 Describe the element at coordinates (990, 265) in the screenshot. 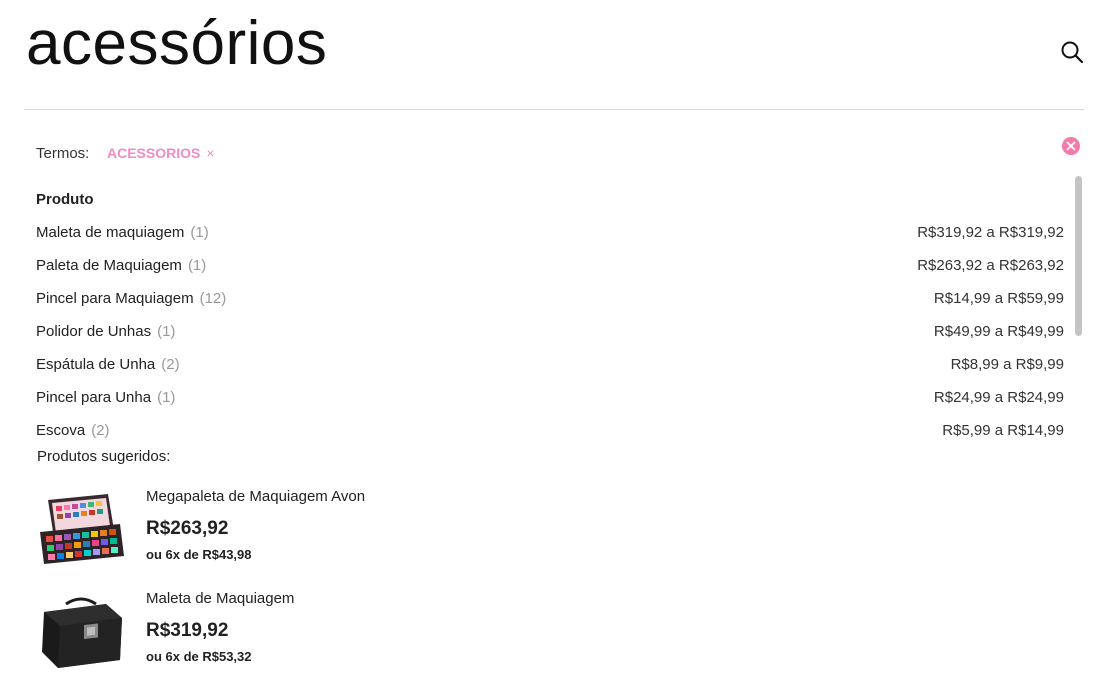

I see `facet-price-range: R$263,92 a R$263,92` at that location.